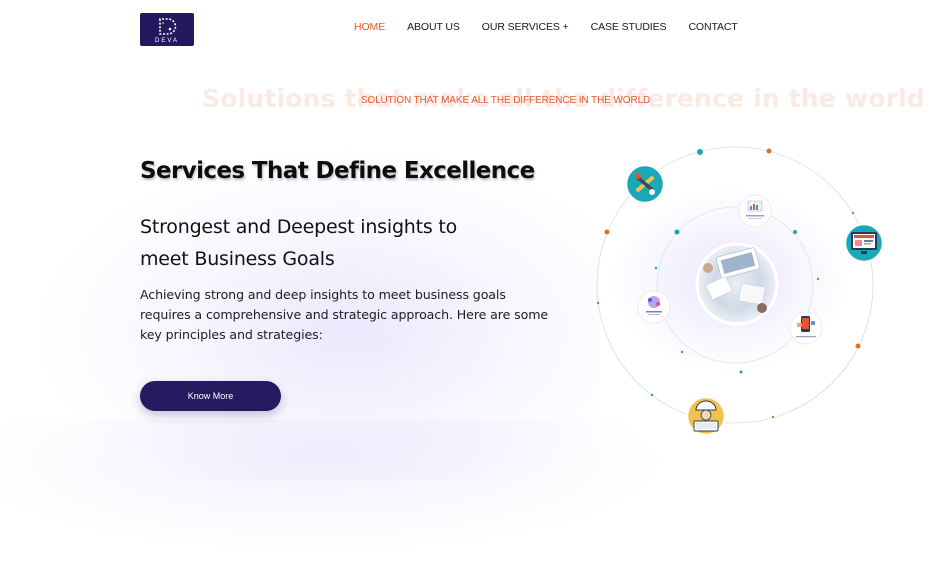  Describe the element at coordinates (167, 41) in the screenshot. I see `brand-logo-text: DEVA` at that location.